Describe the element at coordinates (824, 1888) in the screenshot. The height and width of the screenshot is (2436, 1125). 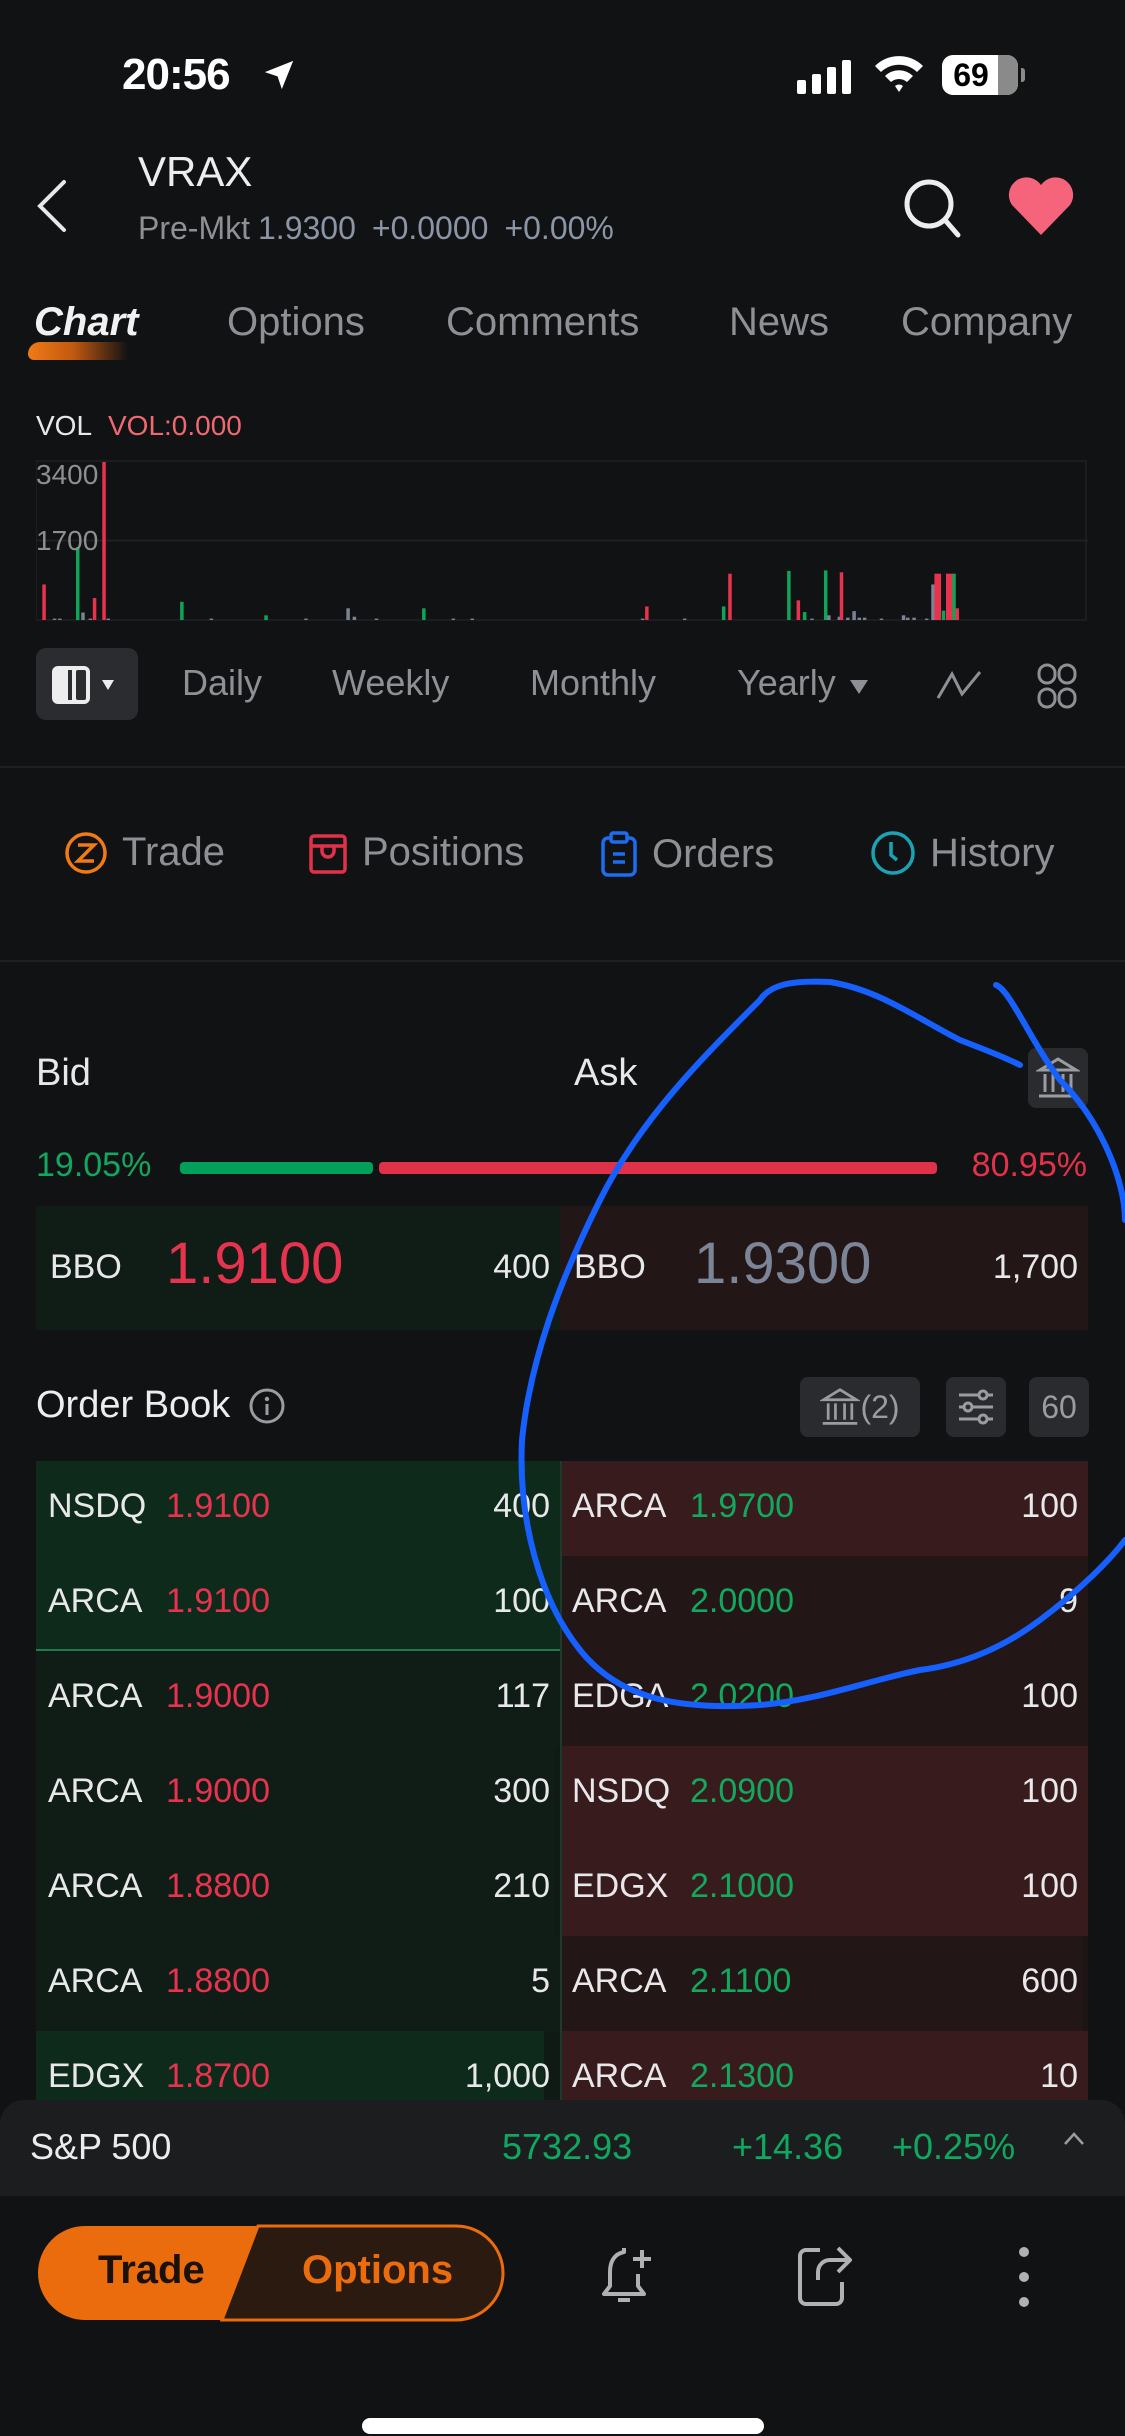
I see `order-book-ask-cell: EDGX 2.1000 100` at that location.